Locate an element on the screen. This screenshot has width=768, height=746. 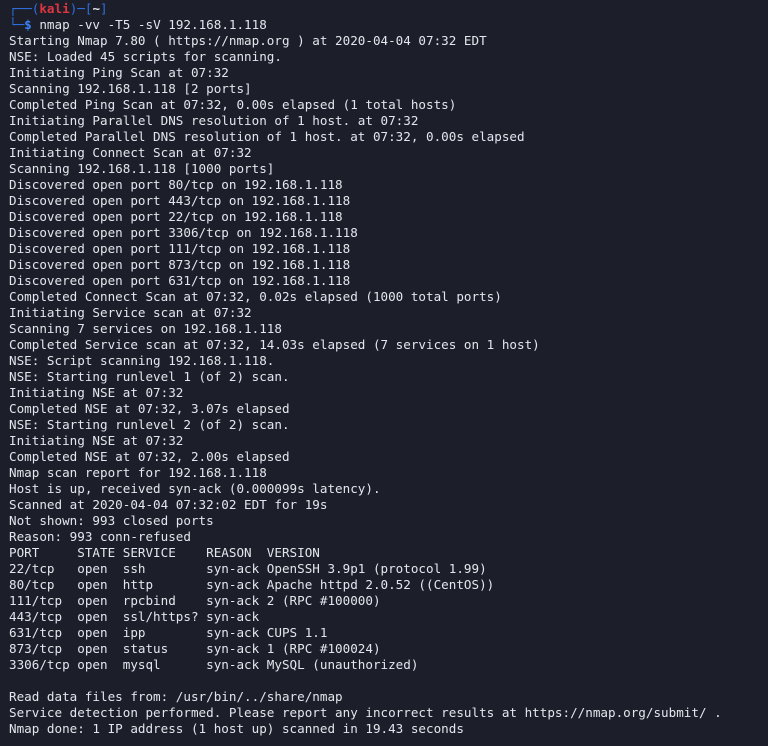
output-line: Initiating Ping Scan at 07:32 is located at coordinates (119, 72).